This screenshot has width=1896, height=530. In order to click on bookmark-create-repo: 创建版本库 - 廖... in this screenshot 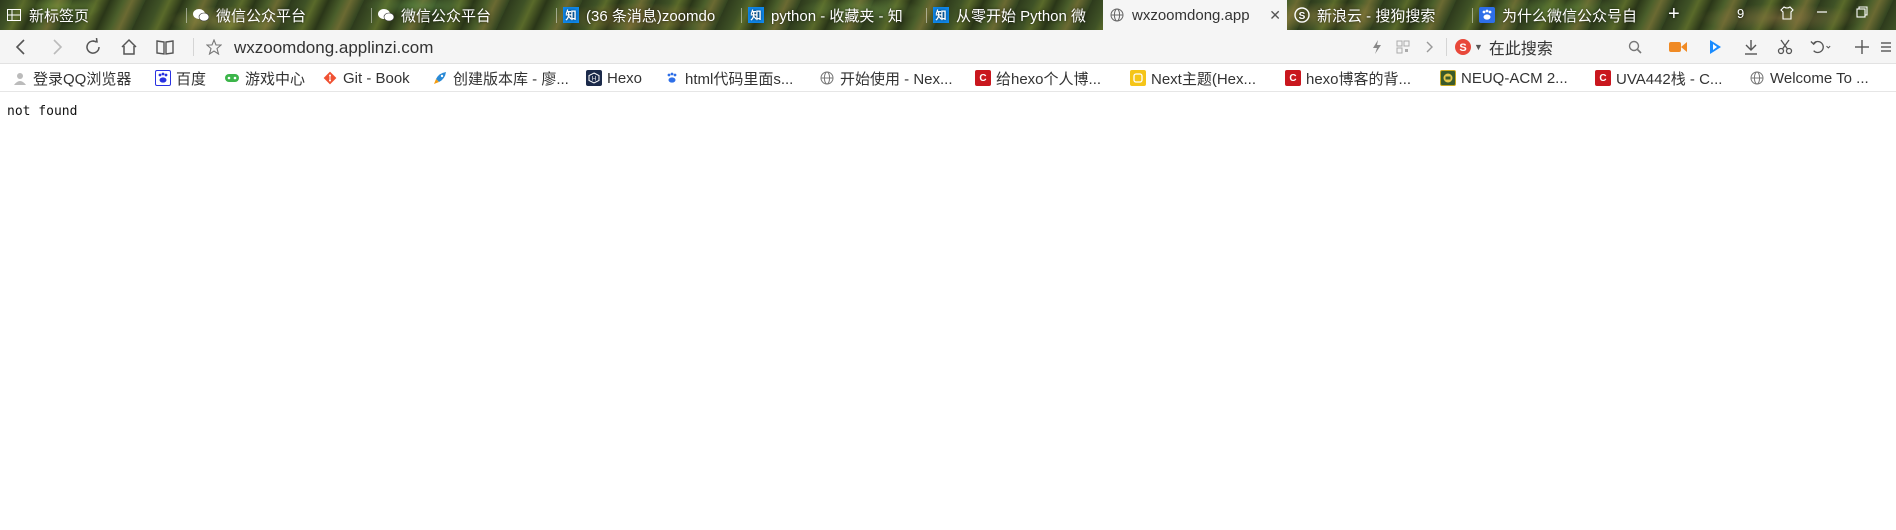, I will do `click(500, 78)`.